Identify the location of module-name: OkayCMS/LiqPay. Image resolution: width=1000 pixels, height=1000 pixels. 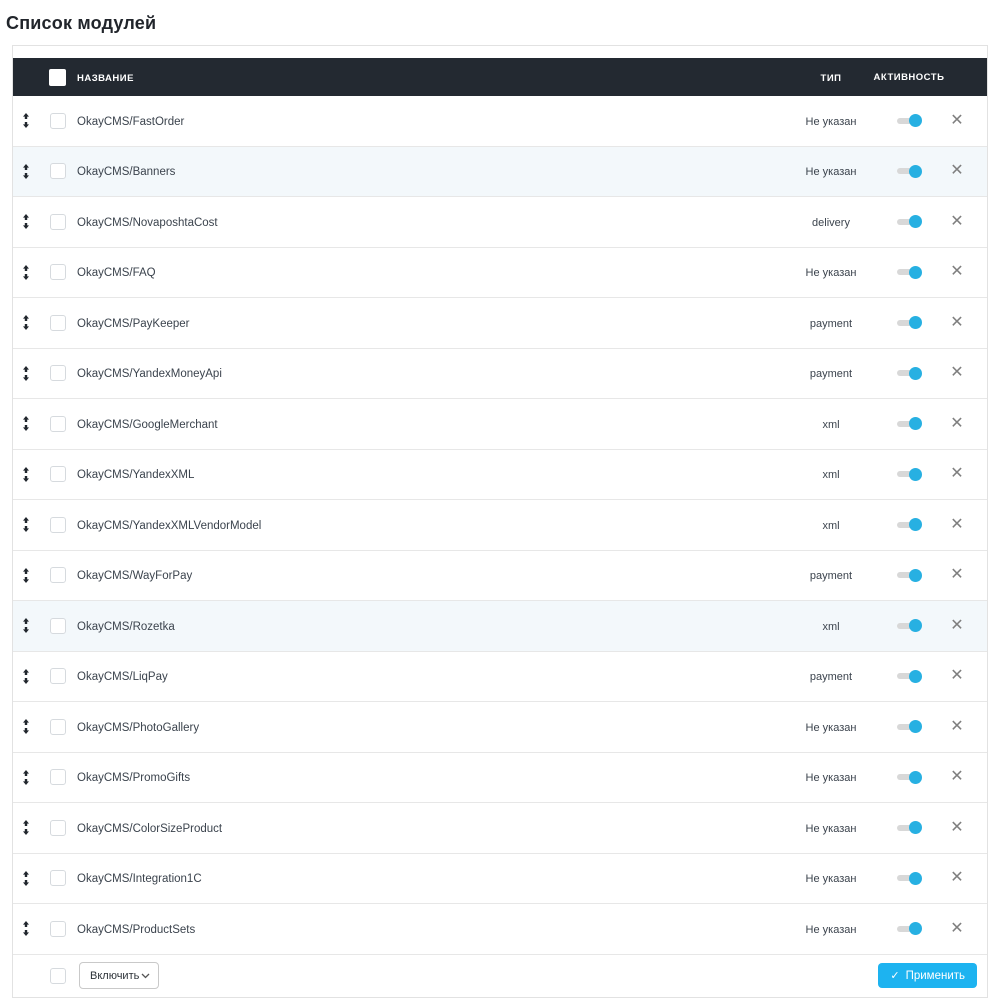
(122, 677).